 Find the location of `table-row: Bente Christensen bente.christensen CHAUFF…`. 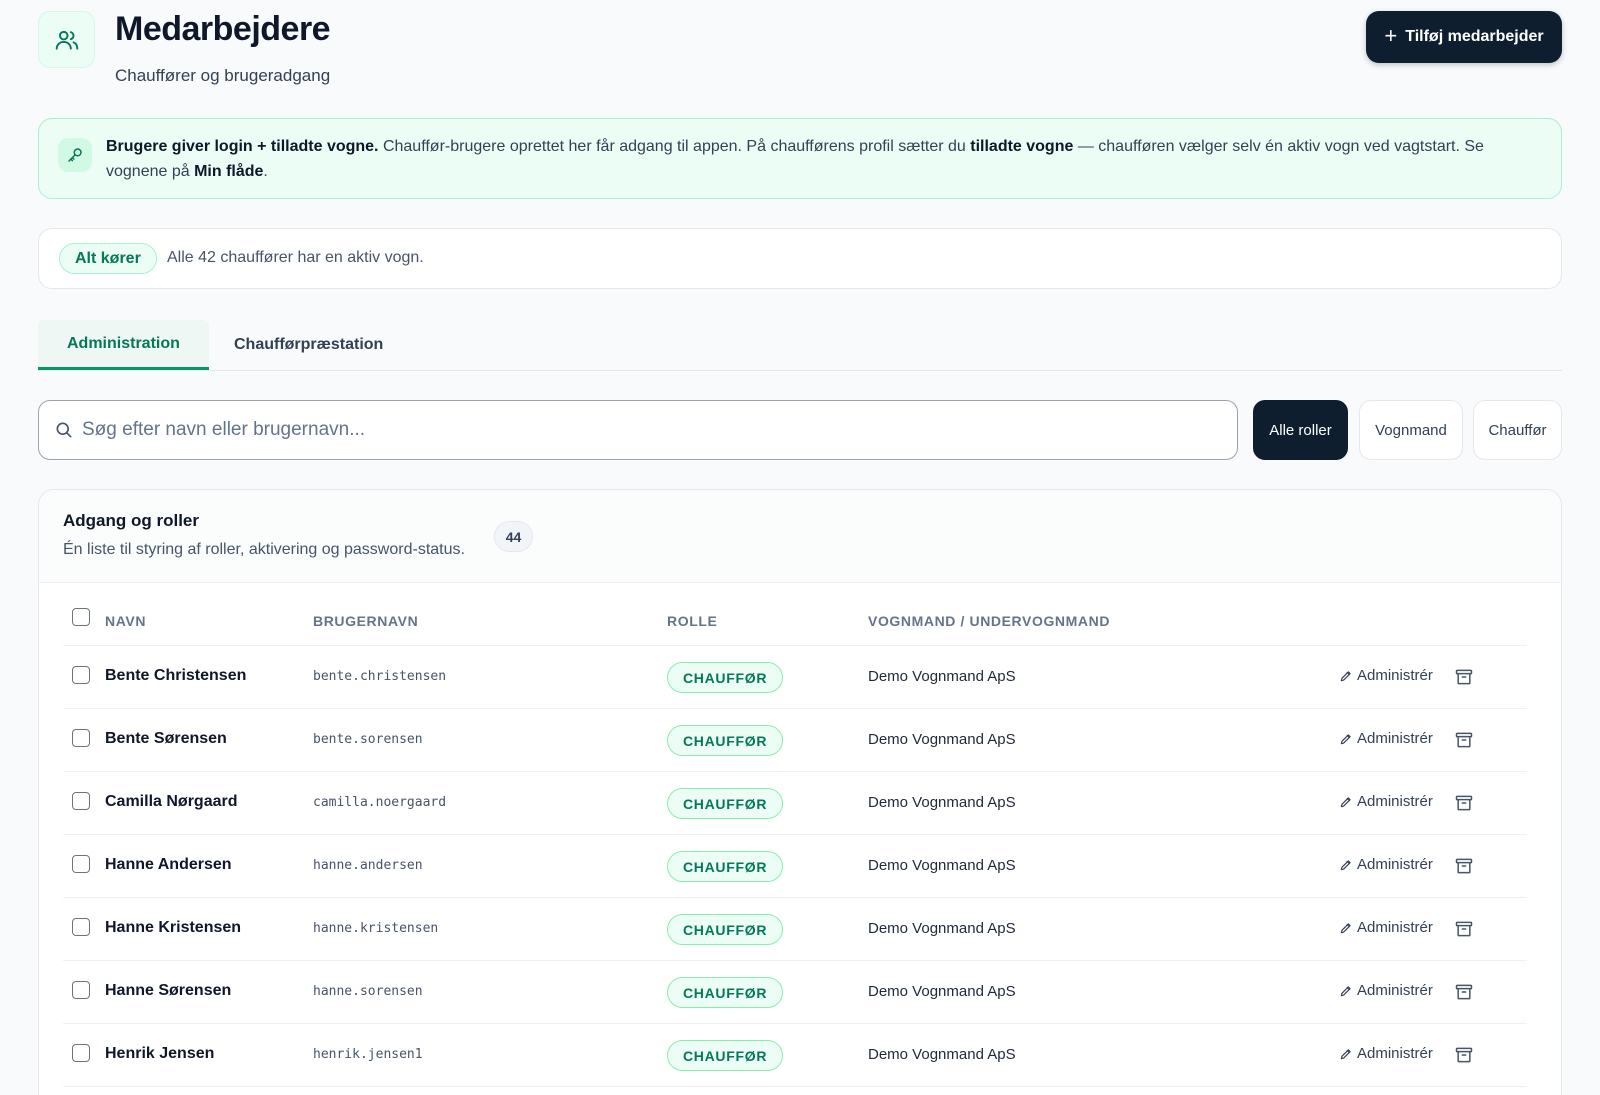

table-row: Bente Christensen bente.christensen CHAUFF… is located at coordinates (795, 677).